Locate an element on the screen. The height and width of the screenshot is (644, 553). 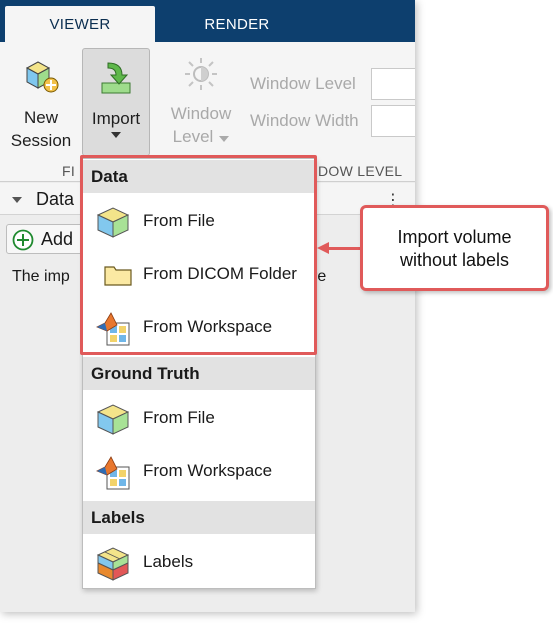
window-width-input is located at coordinates (393, 121).